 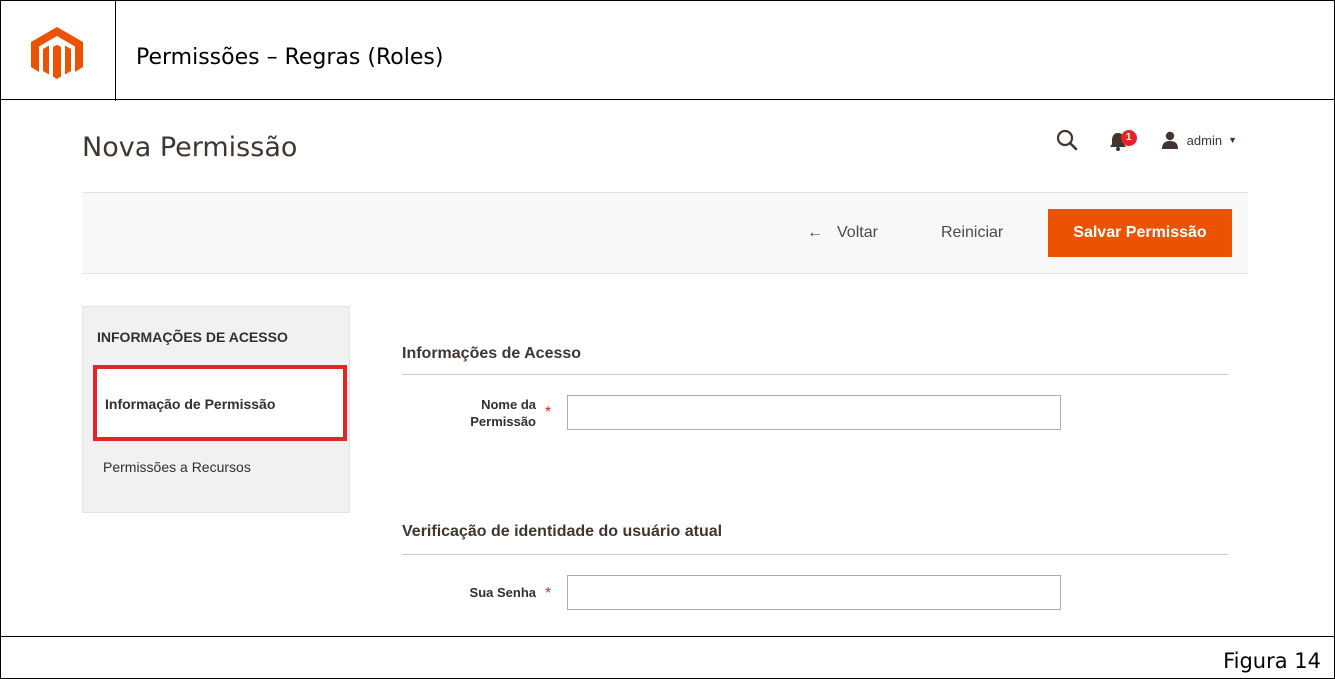 What do you see at coordinates (508, 404) in the screenshot?
I see `role-name-label-line1: Nome da` at bounding box center [508, 404].